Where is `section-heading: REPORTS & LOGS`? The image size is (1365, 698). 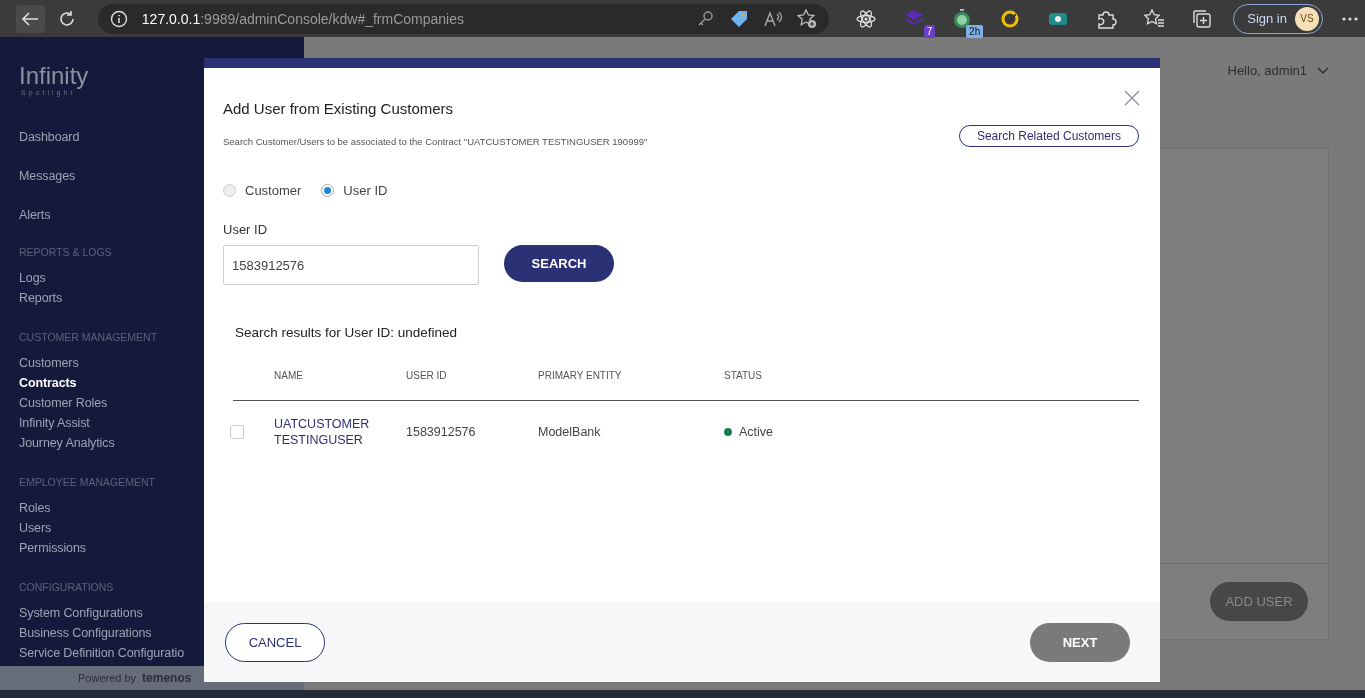 section-heading: REPORTS & LOGS is located at coordinates (65, 252).